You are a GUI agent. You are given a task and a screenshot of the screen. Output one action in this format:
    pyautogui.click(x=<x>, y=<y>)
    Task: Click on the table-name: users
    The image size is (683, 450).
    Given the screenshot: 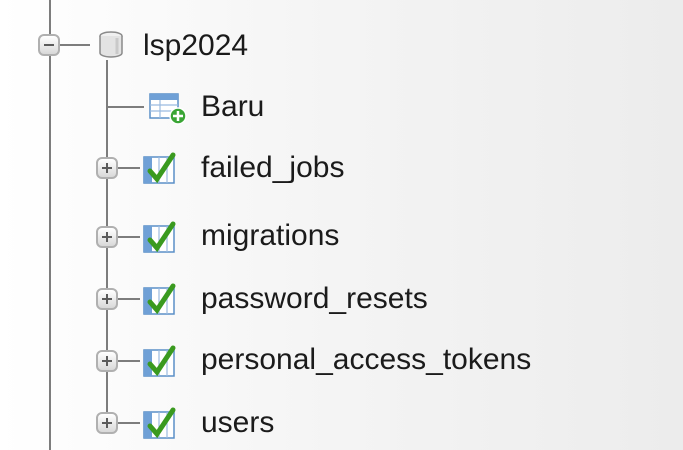 What is the action you would take?
    pyautogui.click(x=237, y=423)
    